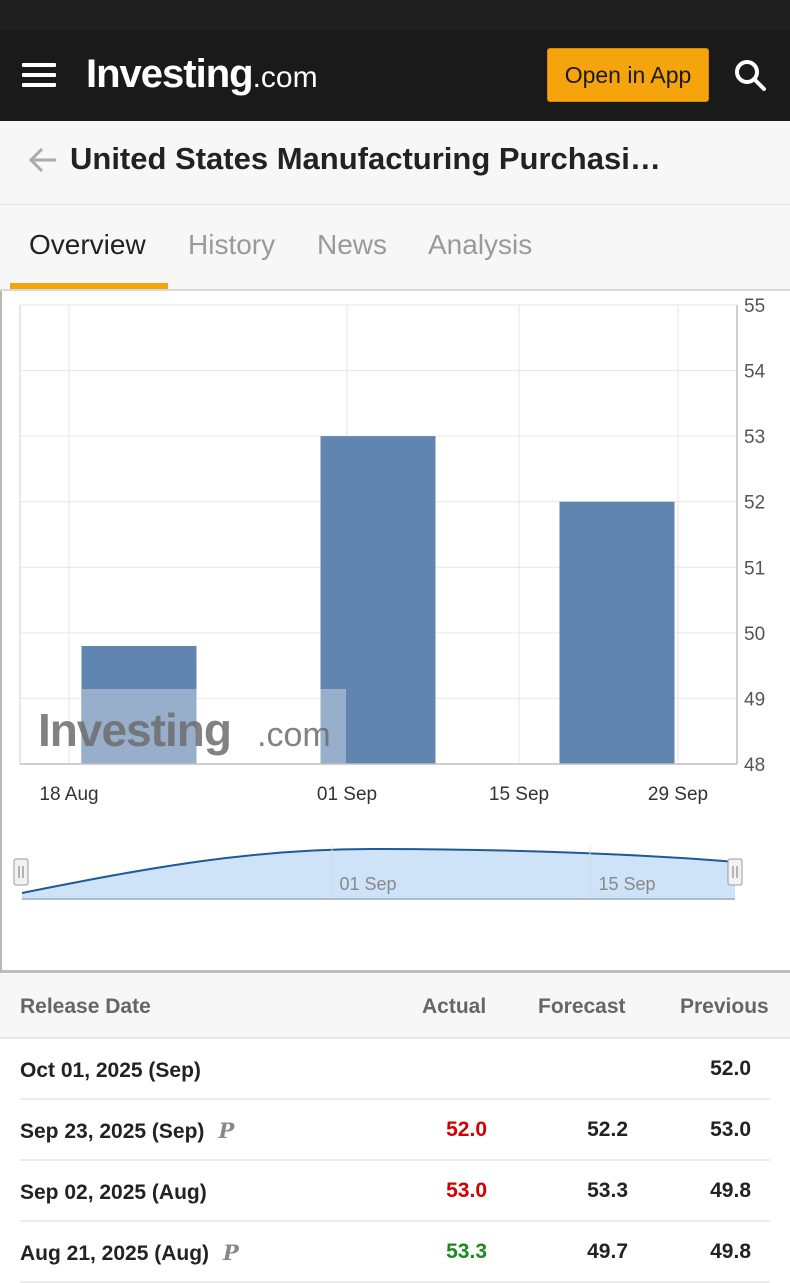 Image resolution: width=790 pixels, height=1283 pixels. I want to click on release-date-text: Oct 01, 2025 (Sep), so click(110, 1070).